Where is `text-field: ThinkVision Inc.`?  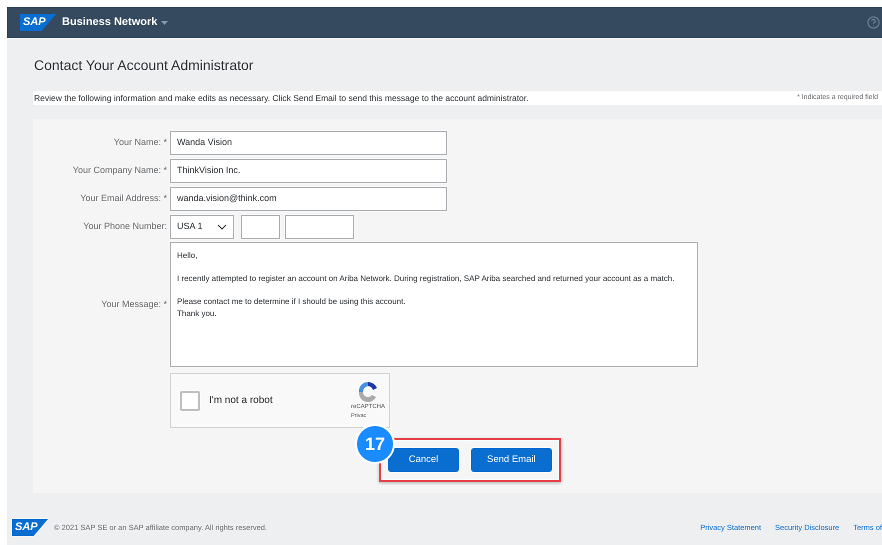
text-field: ThinkVision Inc. is located at coordinates (308, 171).